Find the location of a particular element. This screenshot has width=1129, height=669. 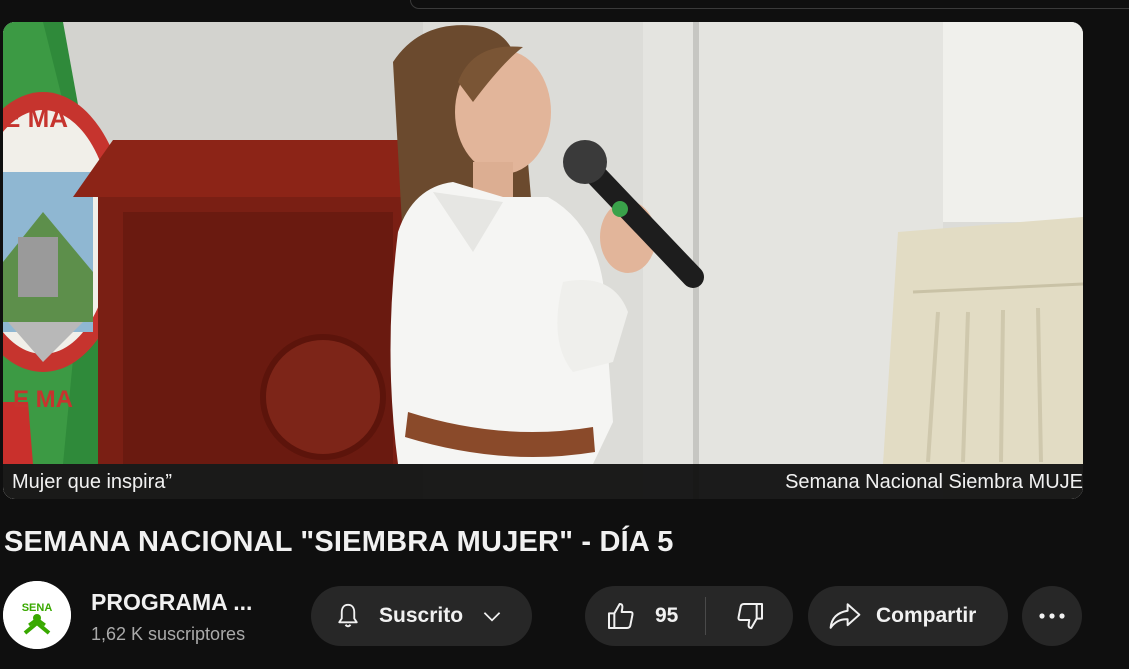

more-horizontal-icon is located at coordinates (1052, 616).